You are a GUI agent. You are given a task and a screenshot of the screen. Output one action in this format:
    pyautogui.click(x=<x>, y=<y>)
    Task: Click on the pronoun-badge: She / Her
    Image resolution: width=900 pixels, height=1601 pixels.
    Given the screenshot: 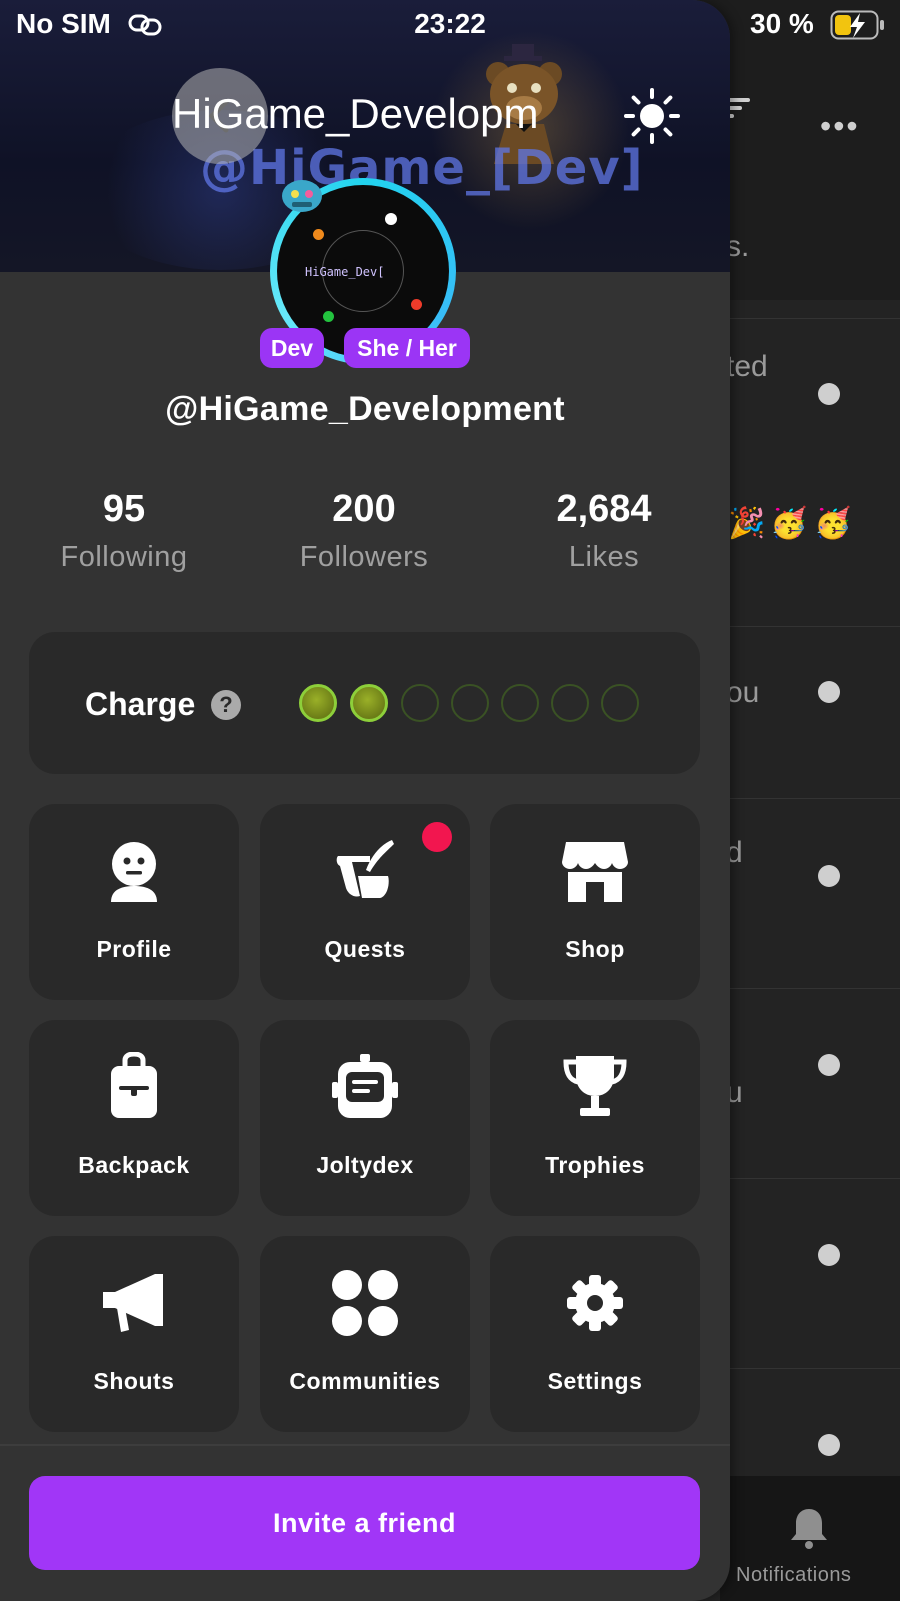 What is the action you would take?
    pyautogui.click(x=407, y=348)
    